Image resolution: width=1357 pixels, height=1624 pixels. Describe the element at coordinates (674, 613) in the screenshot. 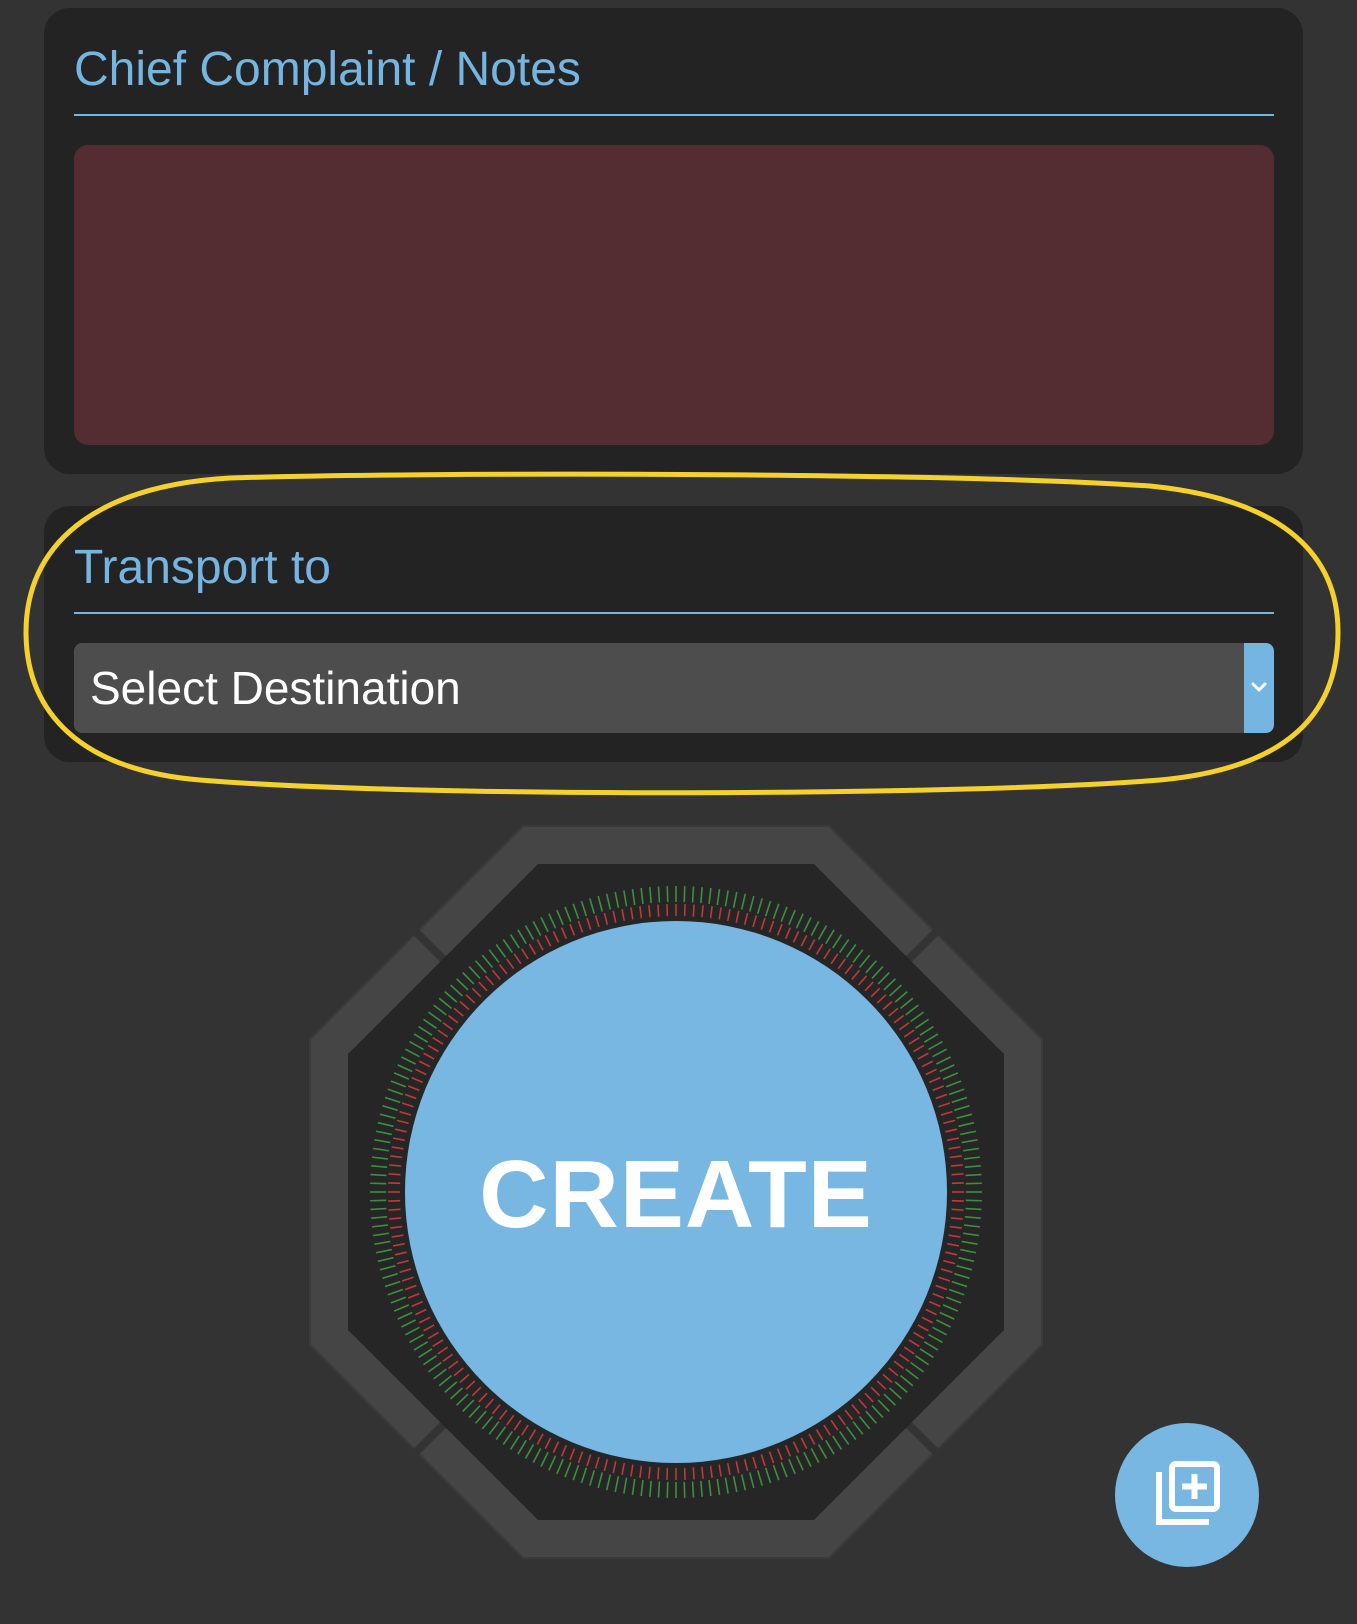

I see `transport-title-divider` at that location.